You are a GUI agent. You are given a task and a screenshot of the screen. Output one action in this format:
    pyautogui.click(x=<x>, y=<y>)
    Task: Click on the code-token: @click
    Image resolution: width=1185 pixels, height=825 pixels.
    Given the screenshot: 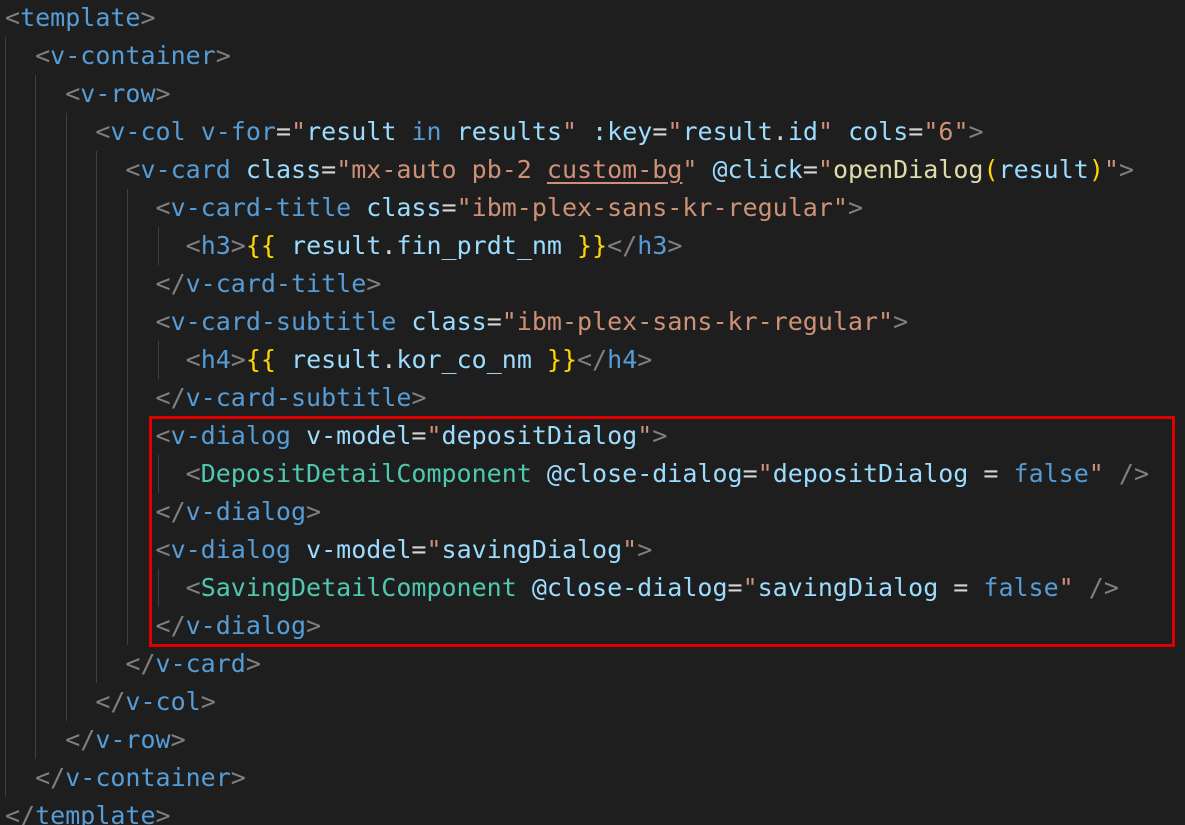 What is the action you would take?
    pyautogui.click(x=757, y=169)
    